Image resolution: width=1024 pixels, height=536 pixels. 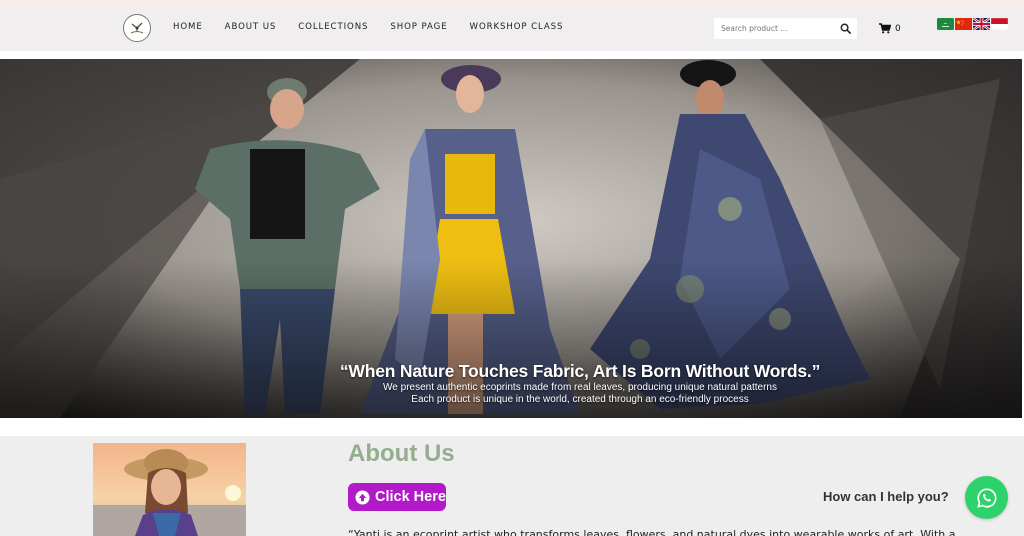 What do you see at coordinates (333, 27) in the screenshot?
I see `nav-collections: COLLECTIONS` at bounding box center [333, 27].